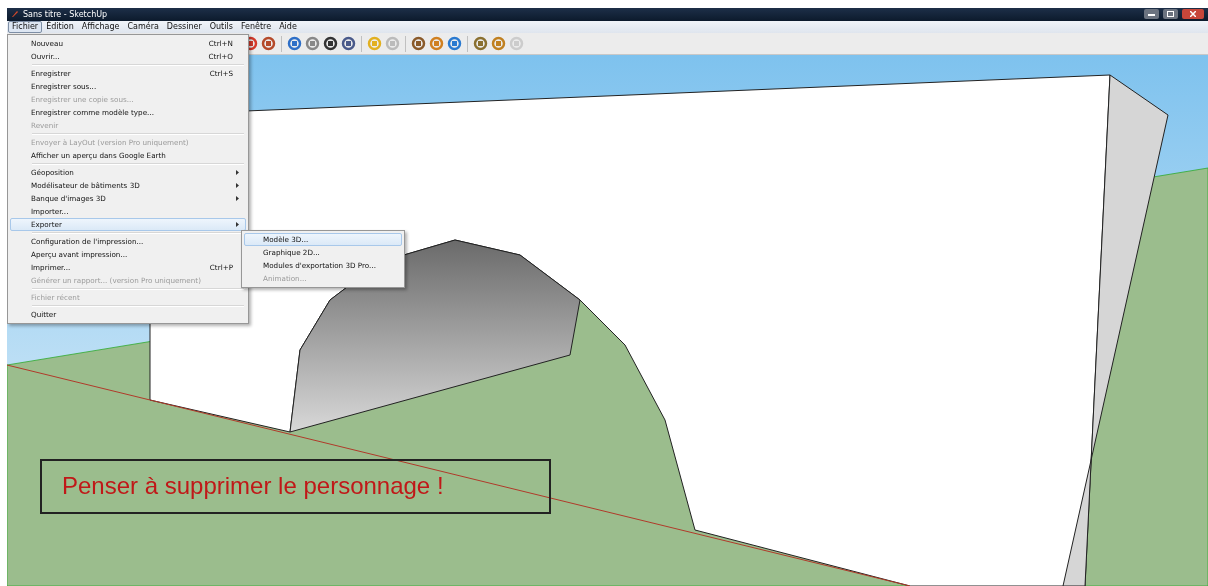  I want to click on menu-item: Outils, so click(221, 27).